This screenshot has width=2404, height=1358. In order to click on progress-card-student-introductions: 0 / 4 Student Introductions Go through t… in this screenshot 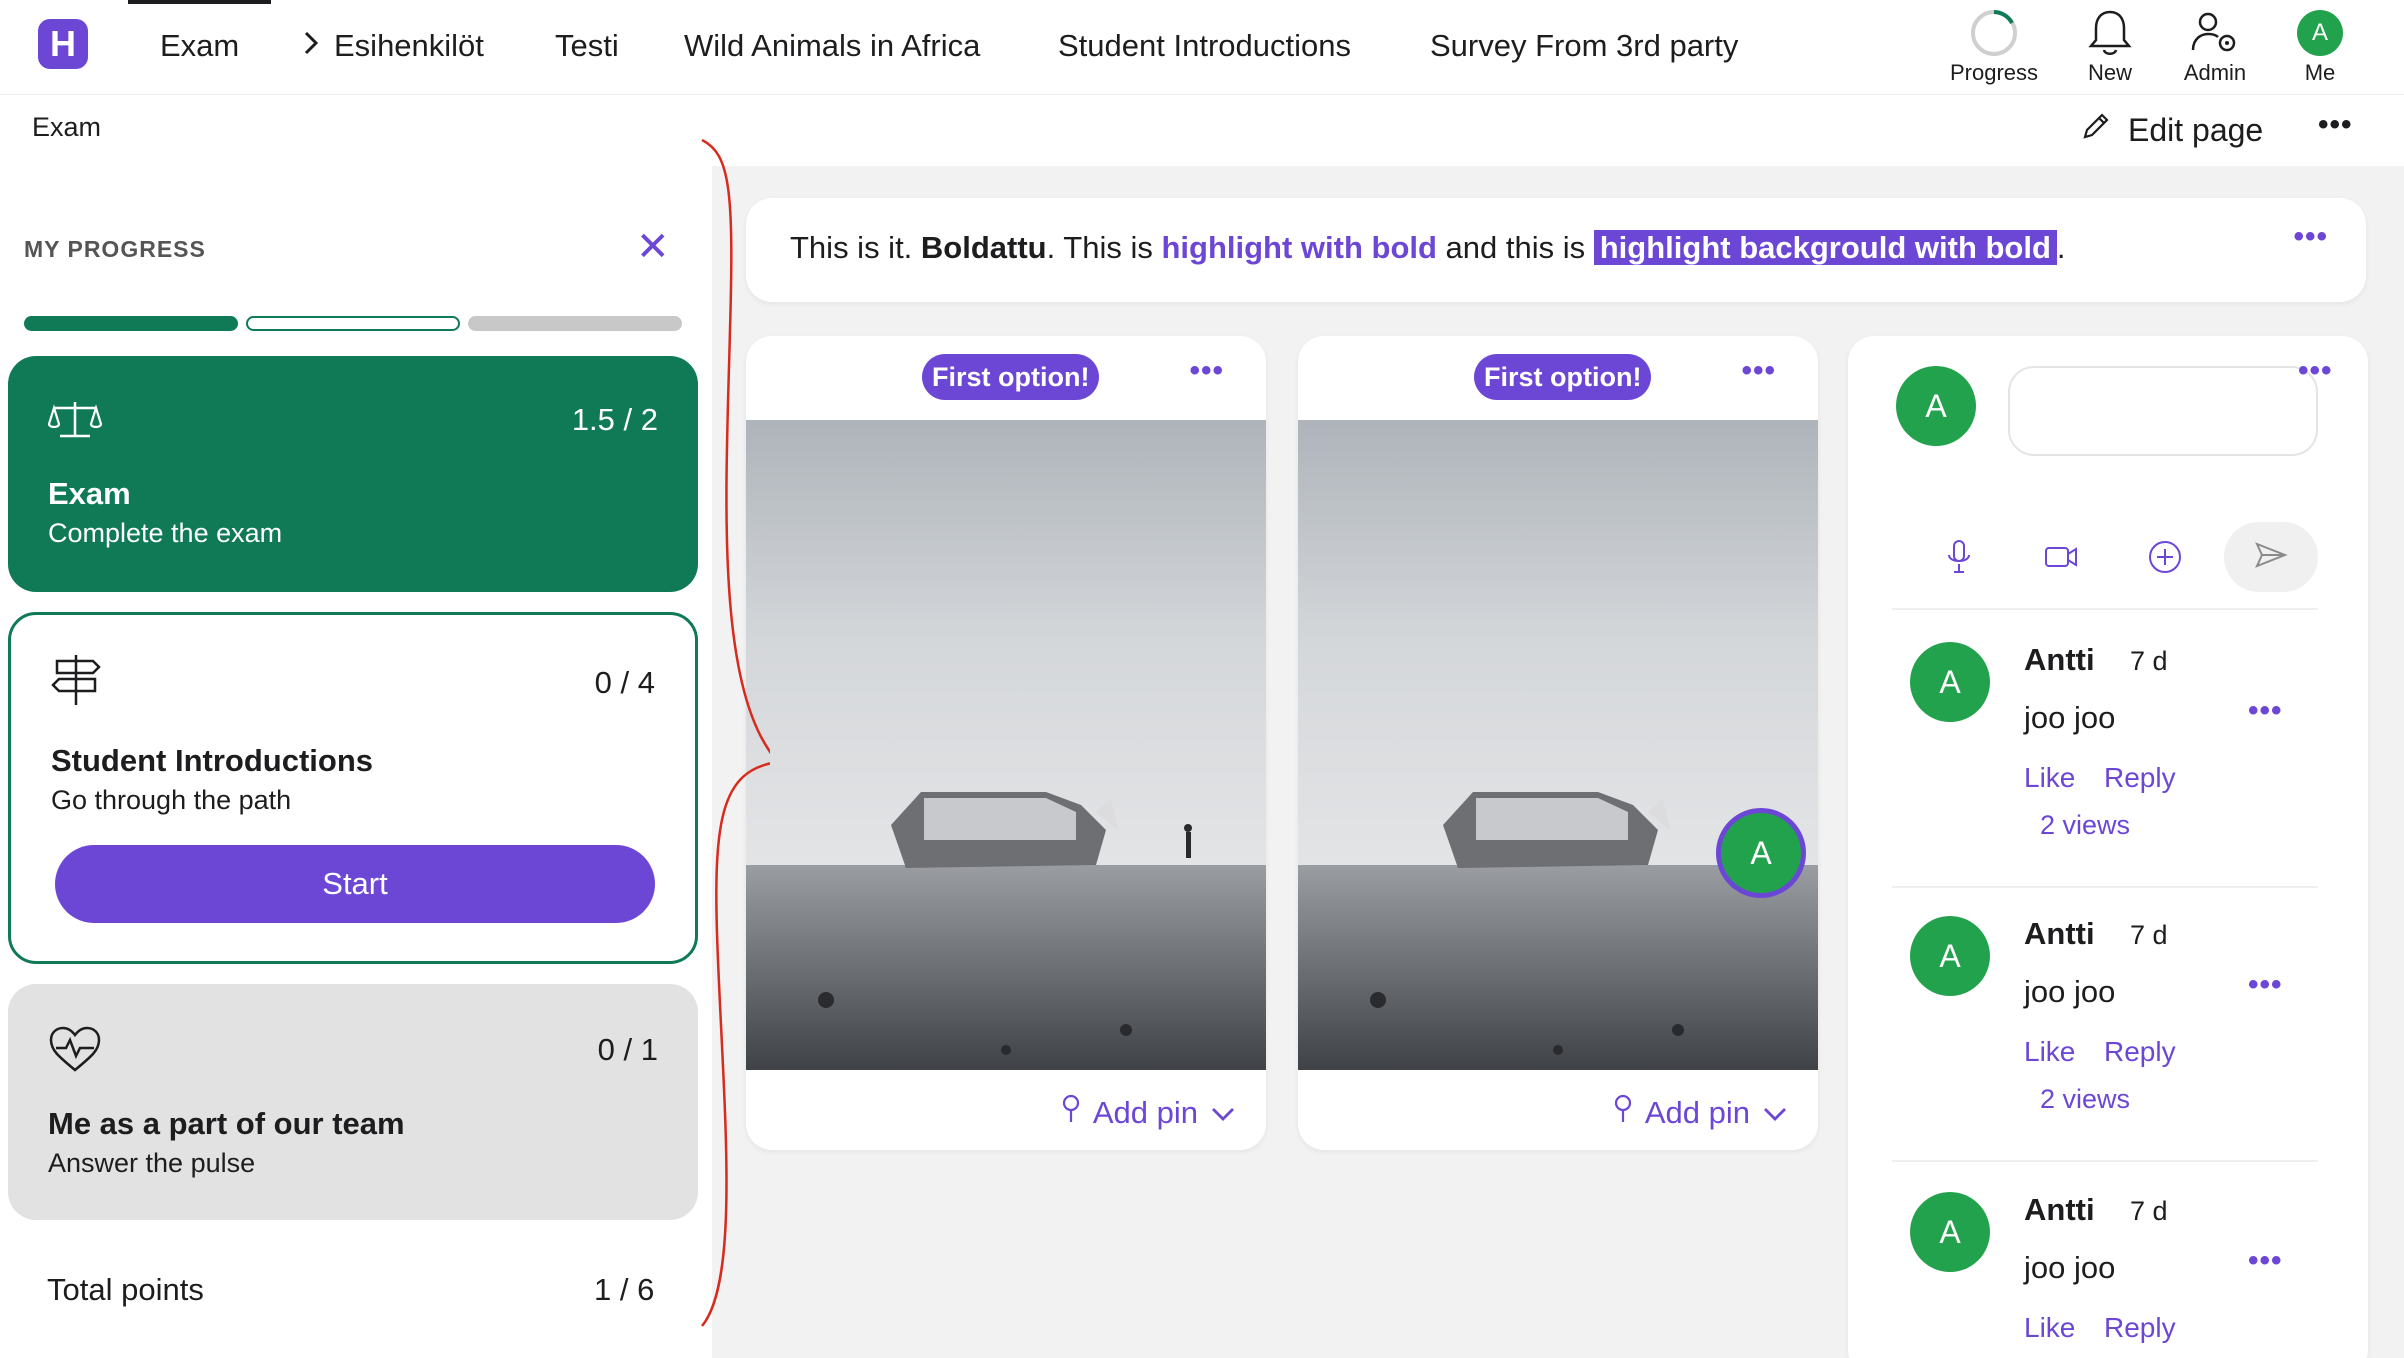, I will do `click(353, 788)`.